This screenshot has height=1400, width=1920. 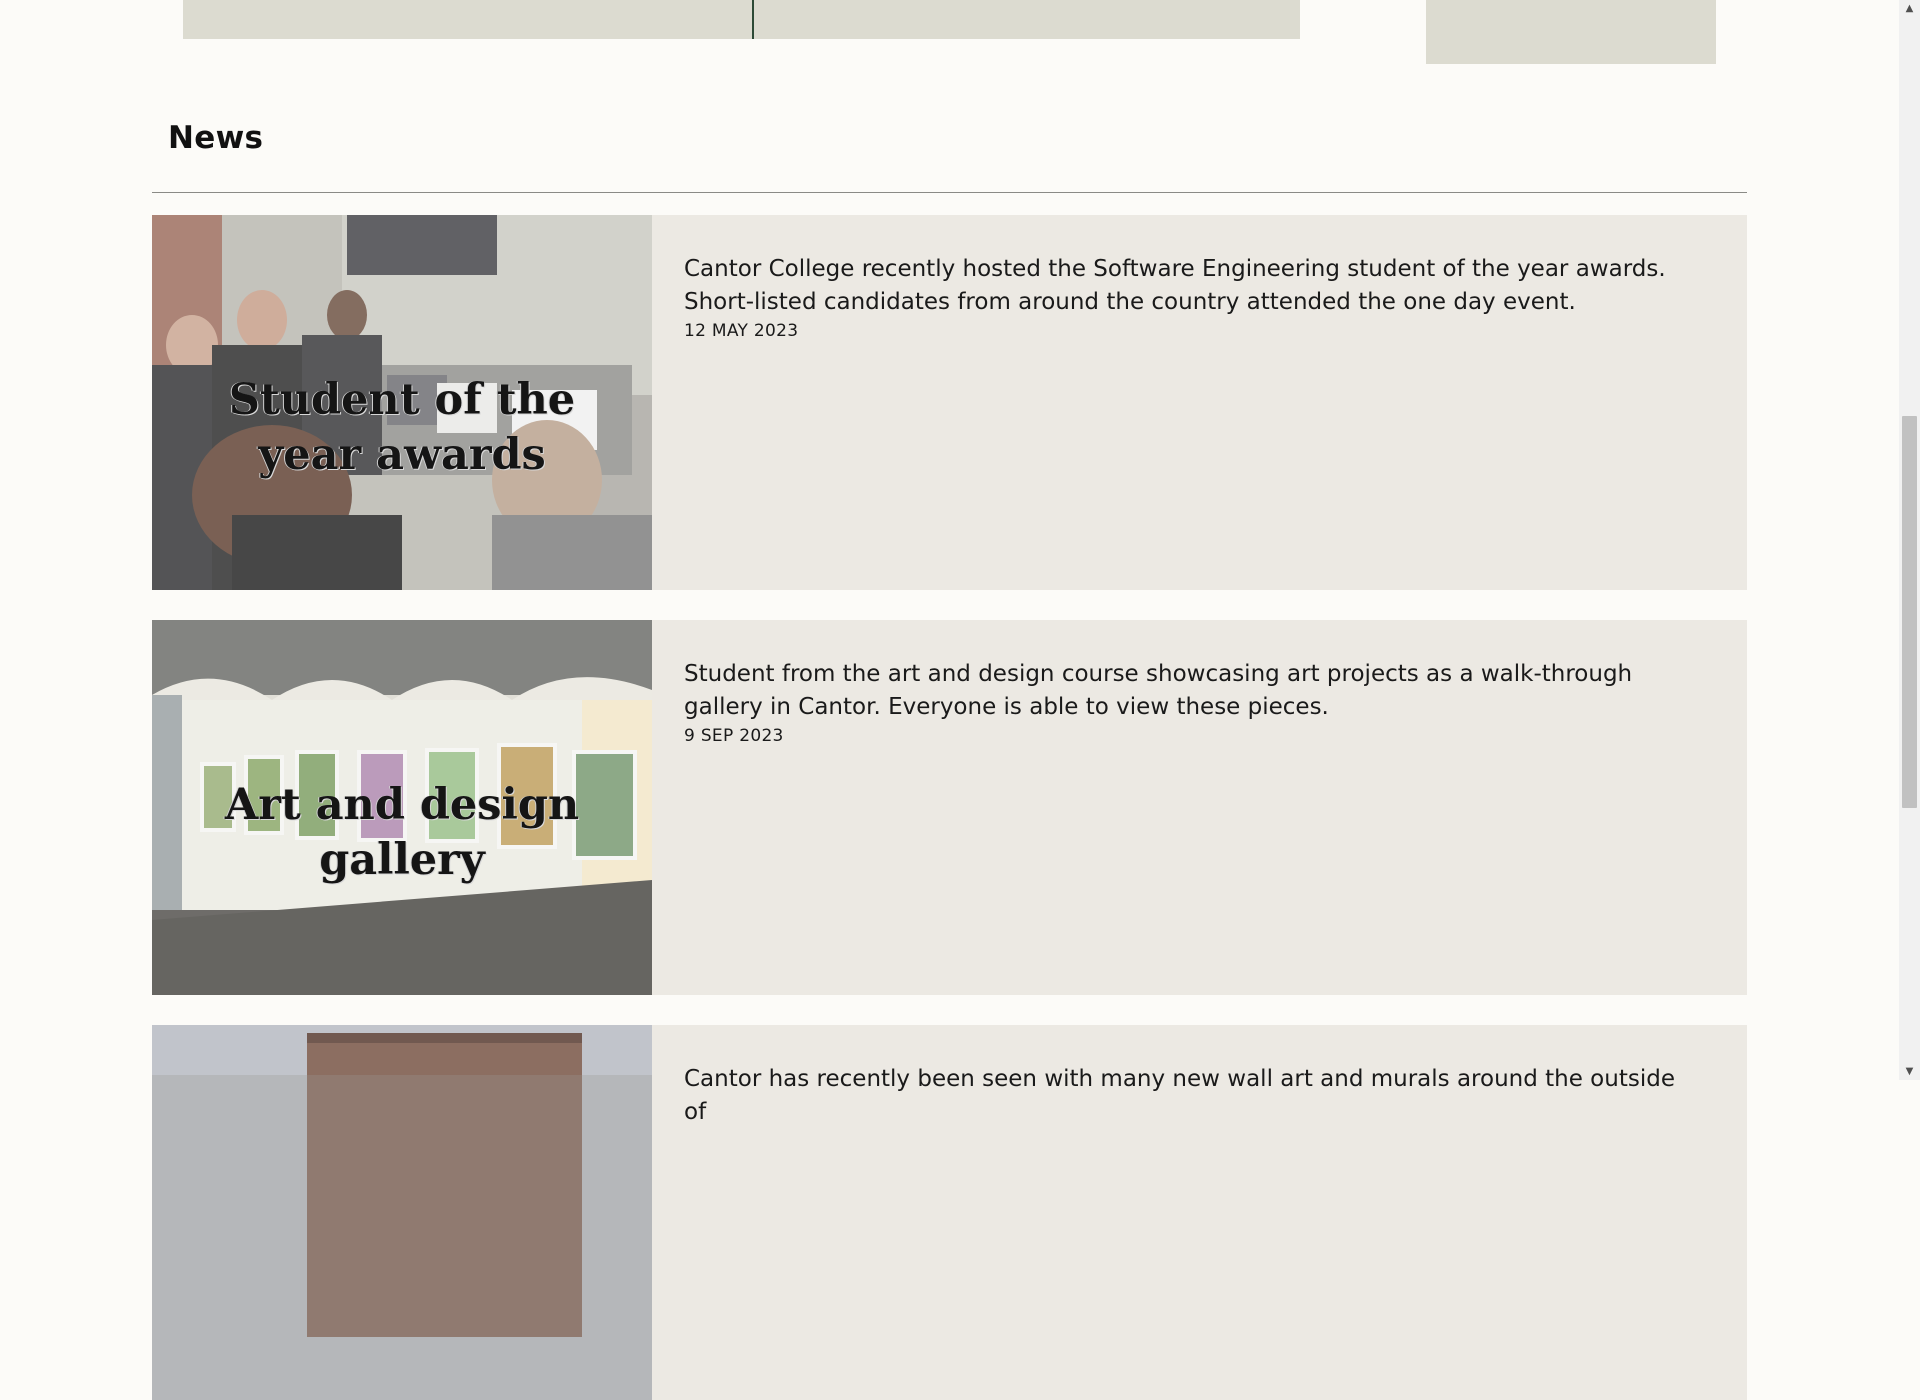 I want to click on wall-art-photo, so click(x=402, y=1212).